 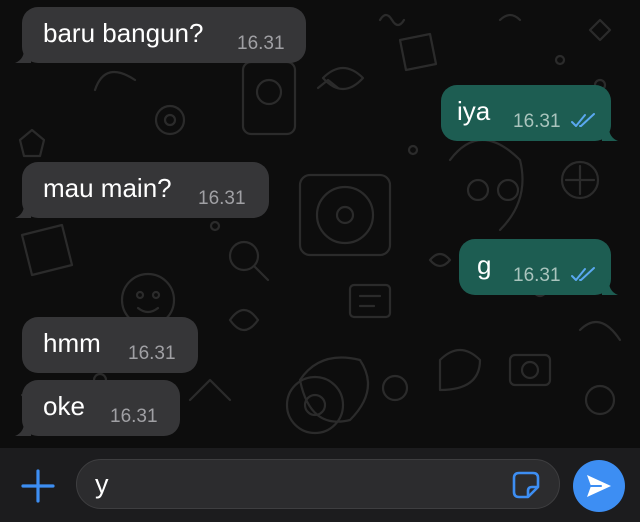 What do you see at coordinates (97, 408) in the screenshot?
I see `message-bubble-incoming: oke 16.31` at bounding box center [97, 408].